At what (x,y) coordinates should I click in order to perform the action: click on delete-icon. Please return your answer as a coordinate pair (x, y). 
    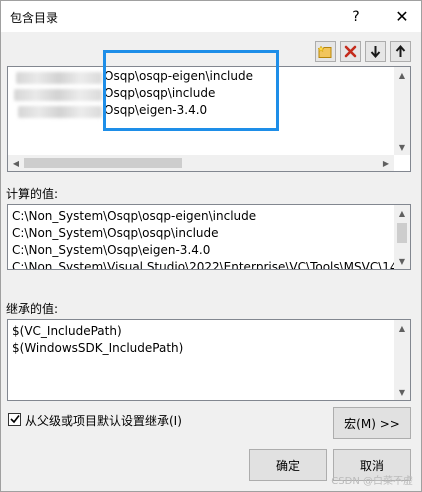
    Looking at the image, I should click on (350, 51).